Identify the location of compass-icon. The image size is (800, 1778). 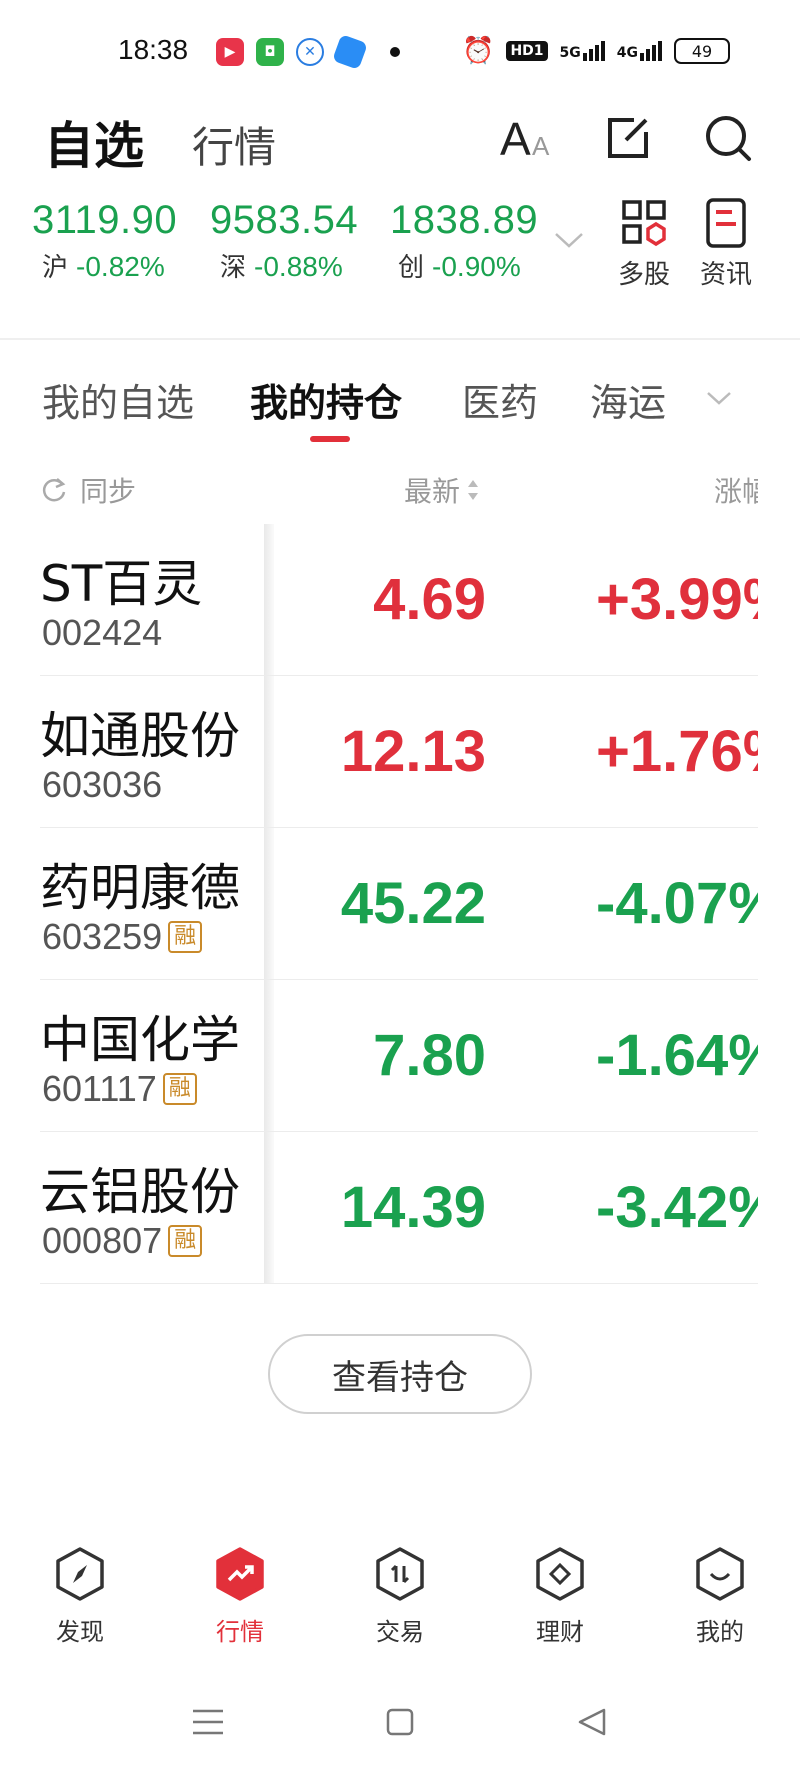
(80, 1574).